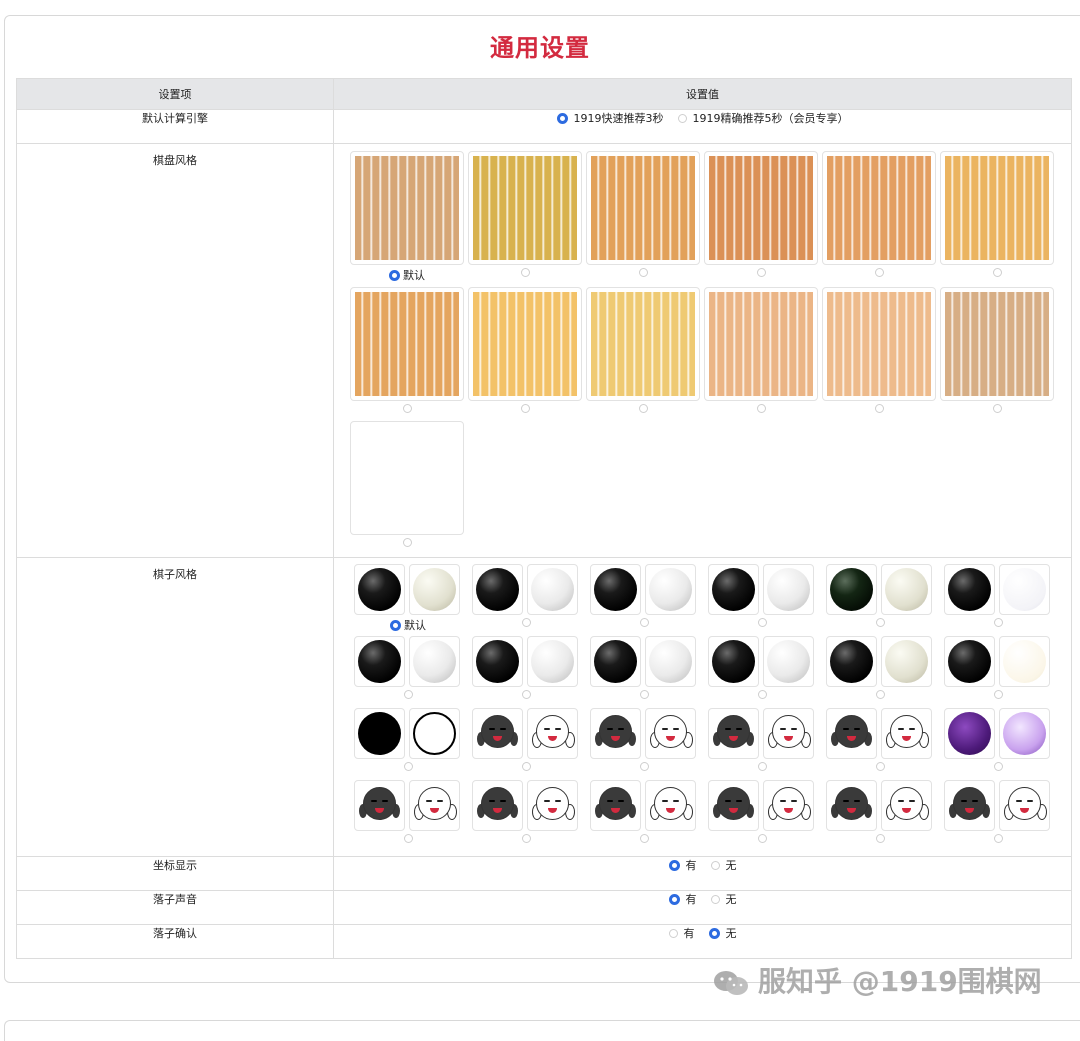 This screenshot has height=1041, width=1080. What do you see at coordinates (674, 865) in the screenshot?
I see `coords-radio-on` at bounding box center [674, 865].